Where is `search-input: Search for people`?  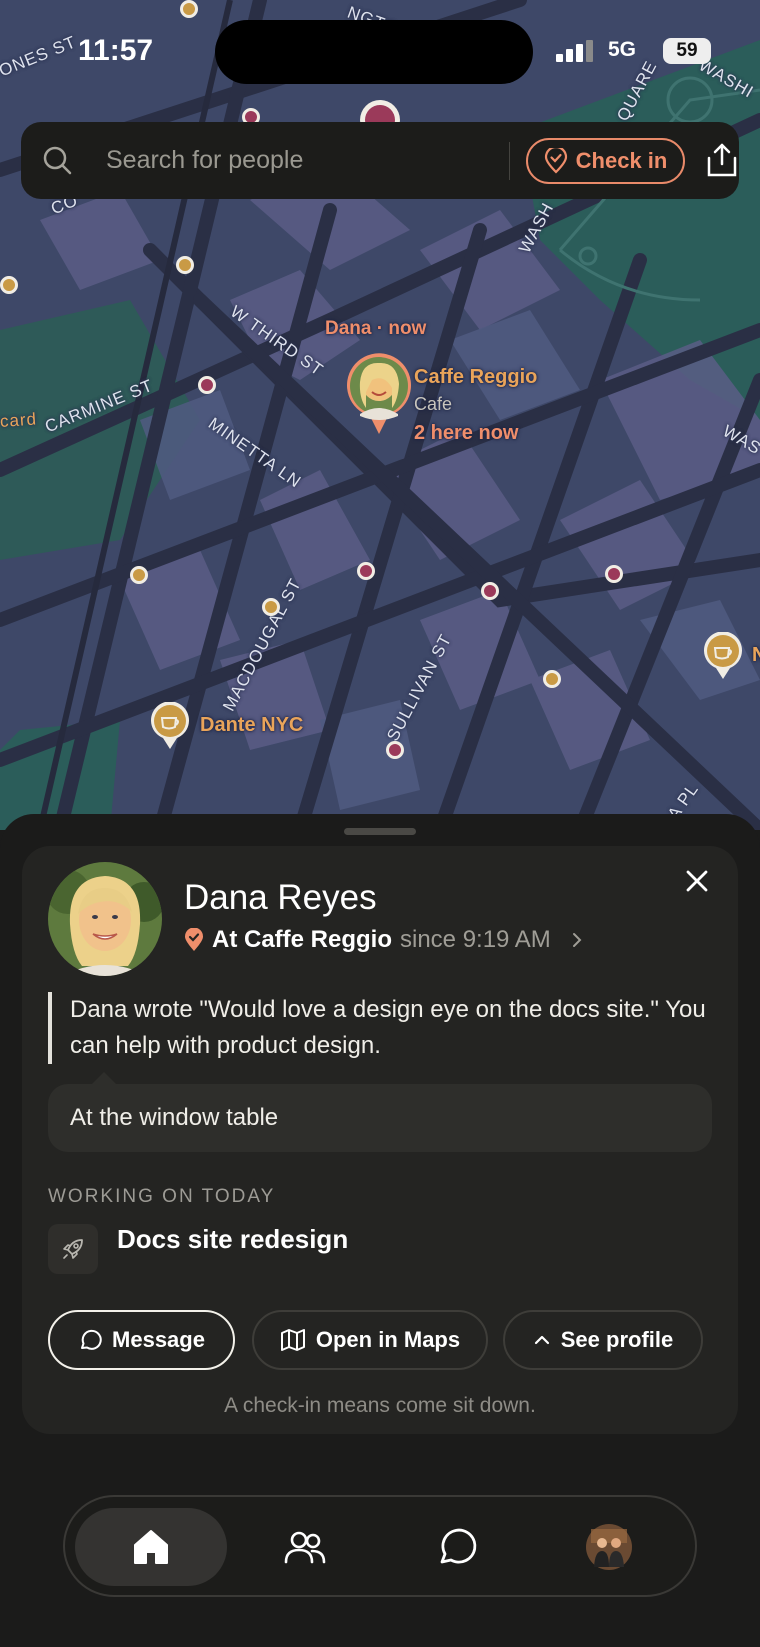 search-input: Search for people is located at coordinates (204, 160).